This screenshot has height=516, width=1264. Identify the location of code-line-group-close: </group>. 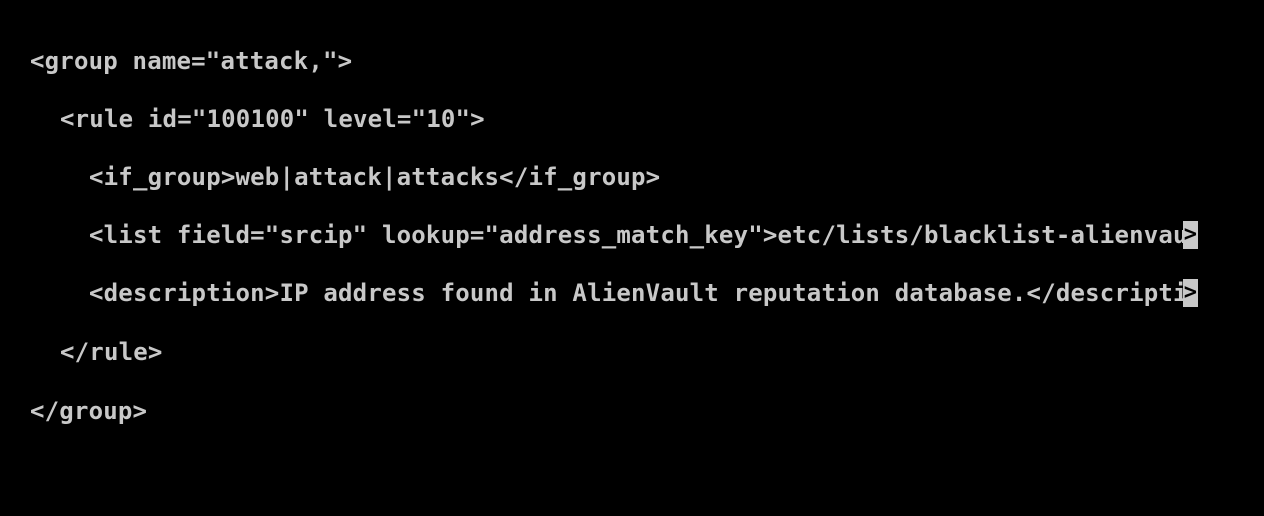
(89, 411).